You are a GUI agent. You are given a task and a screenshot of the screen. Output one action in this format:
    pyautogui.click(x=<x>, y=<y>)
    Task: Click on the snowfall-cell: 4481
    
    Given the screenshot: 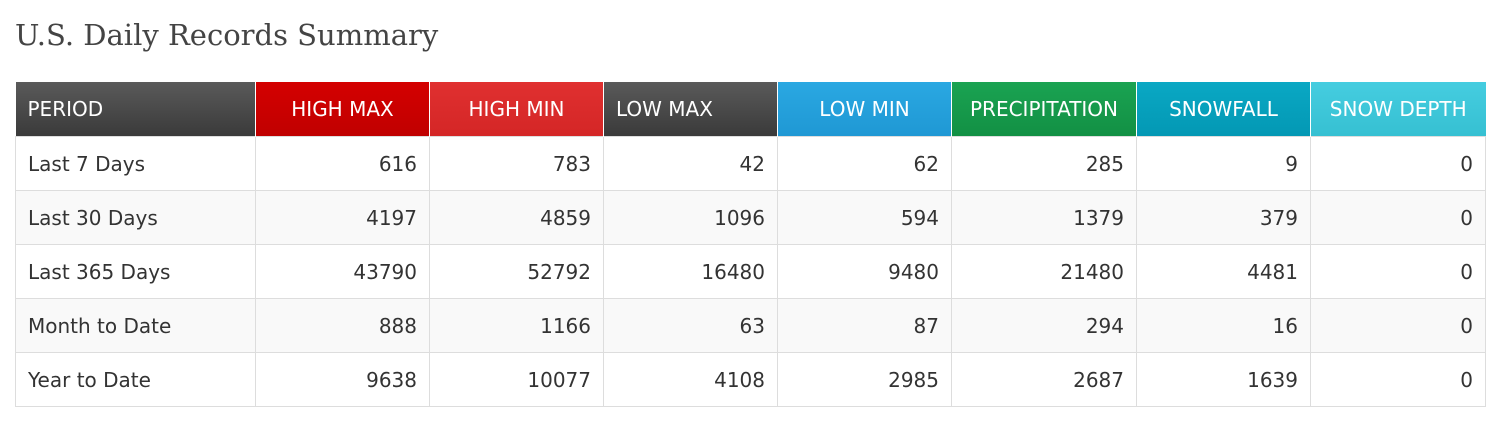 What is the action you would take?
    pyautogui.click(x=1223, y=271)
    